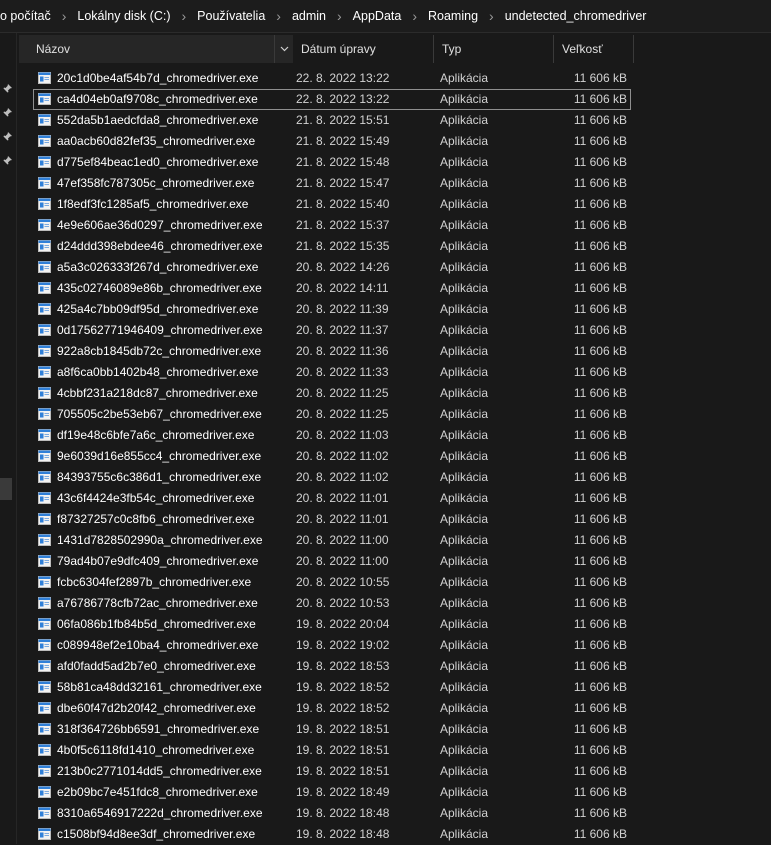 The width and height of the screenshot is (771, 845). I want to click on breadcrumb-item-current-folder: undetected_chromedriver, so click(576, 16).